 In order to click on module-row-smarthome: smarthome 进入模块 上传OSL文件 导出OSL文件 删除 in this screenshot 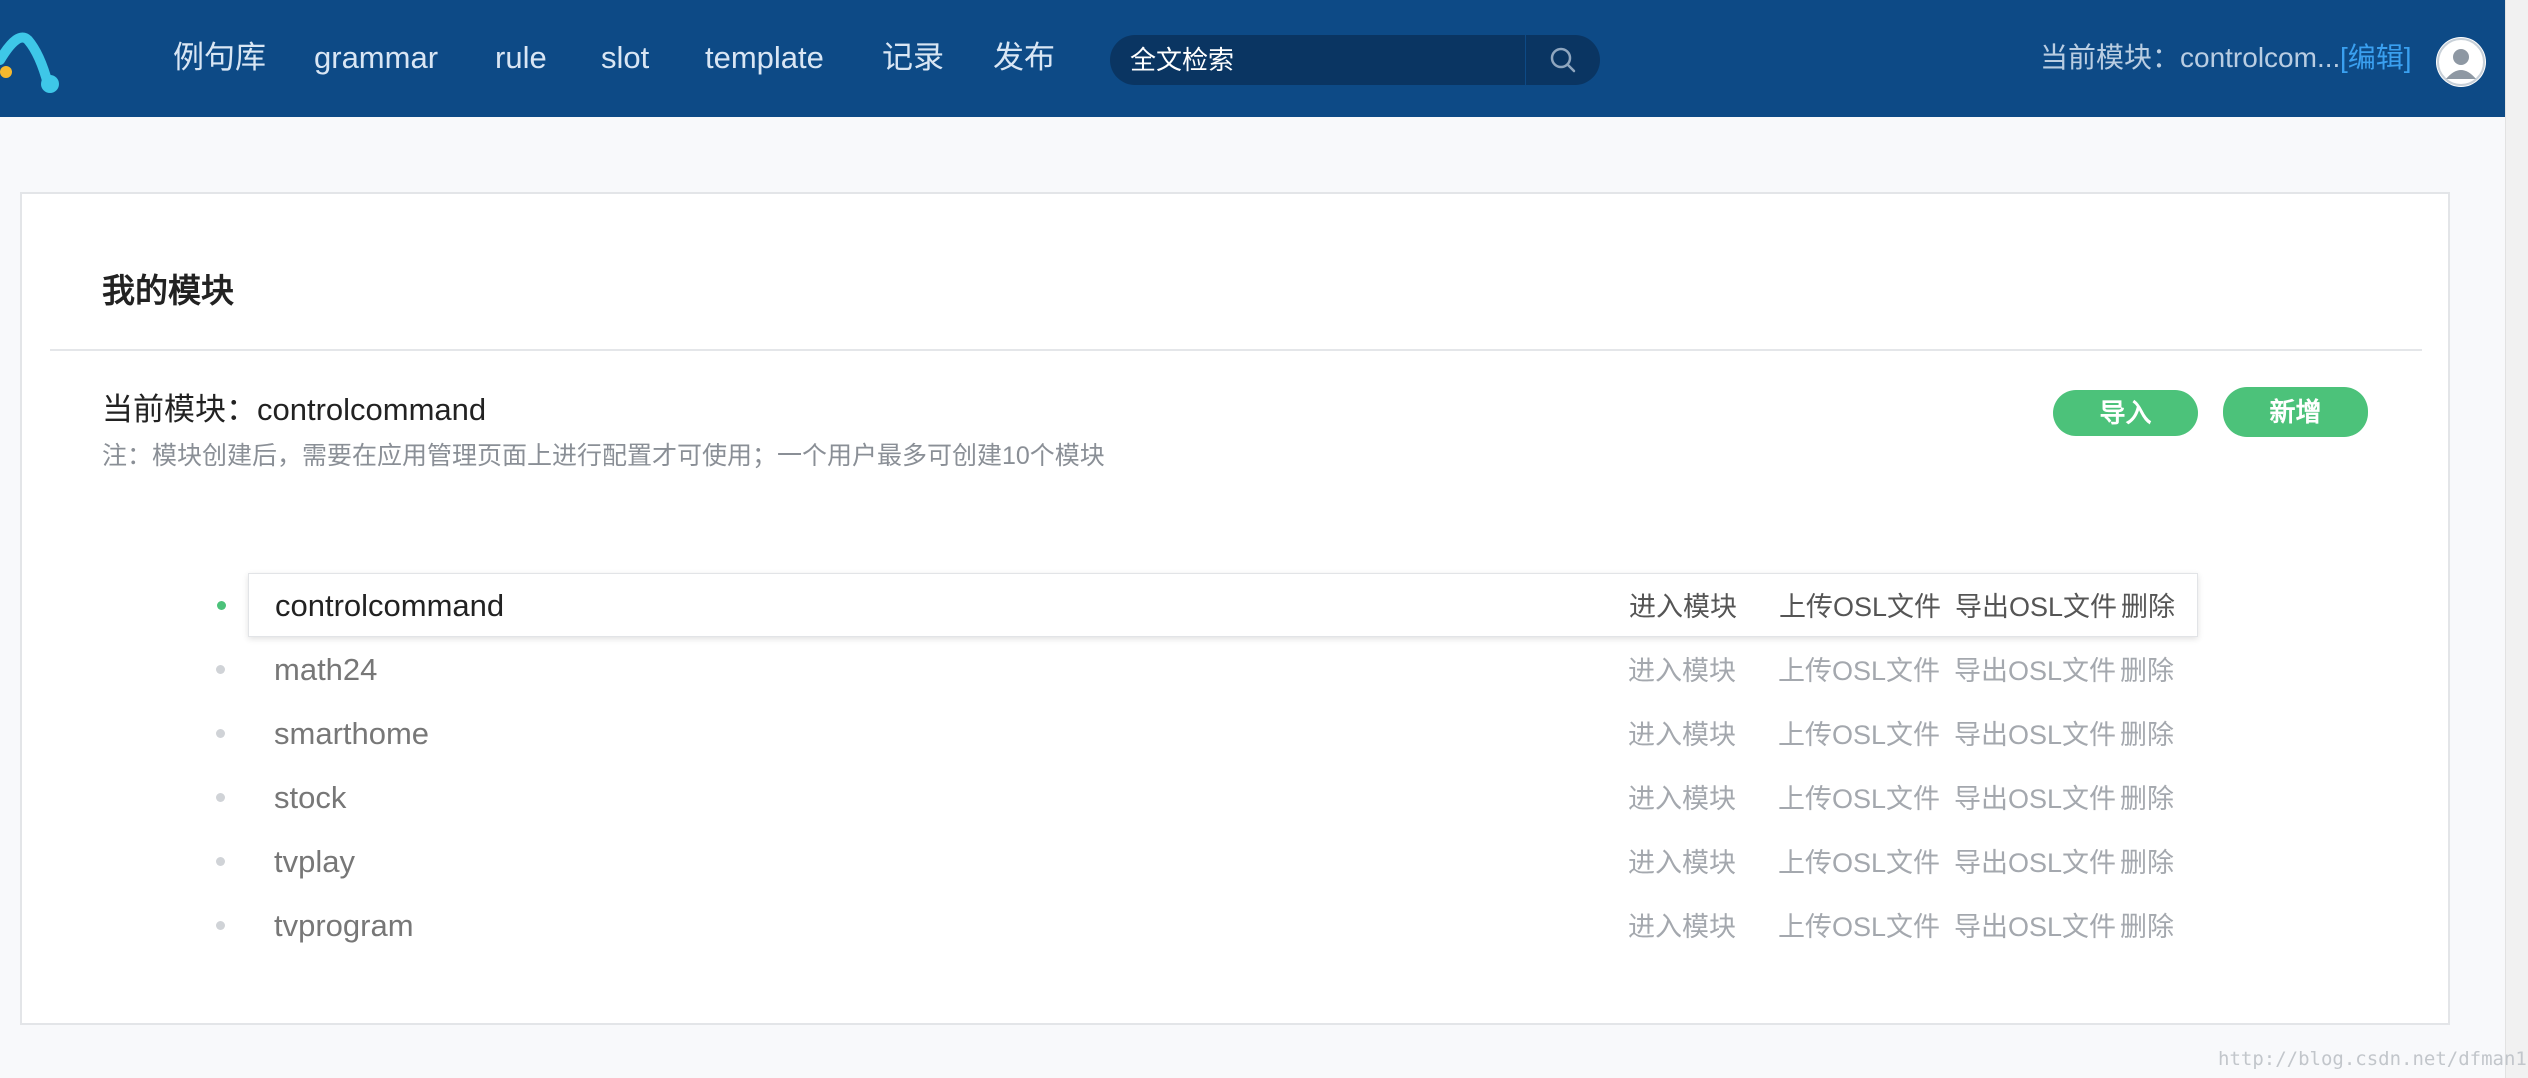, I will do `click(1207, 734)`.